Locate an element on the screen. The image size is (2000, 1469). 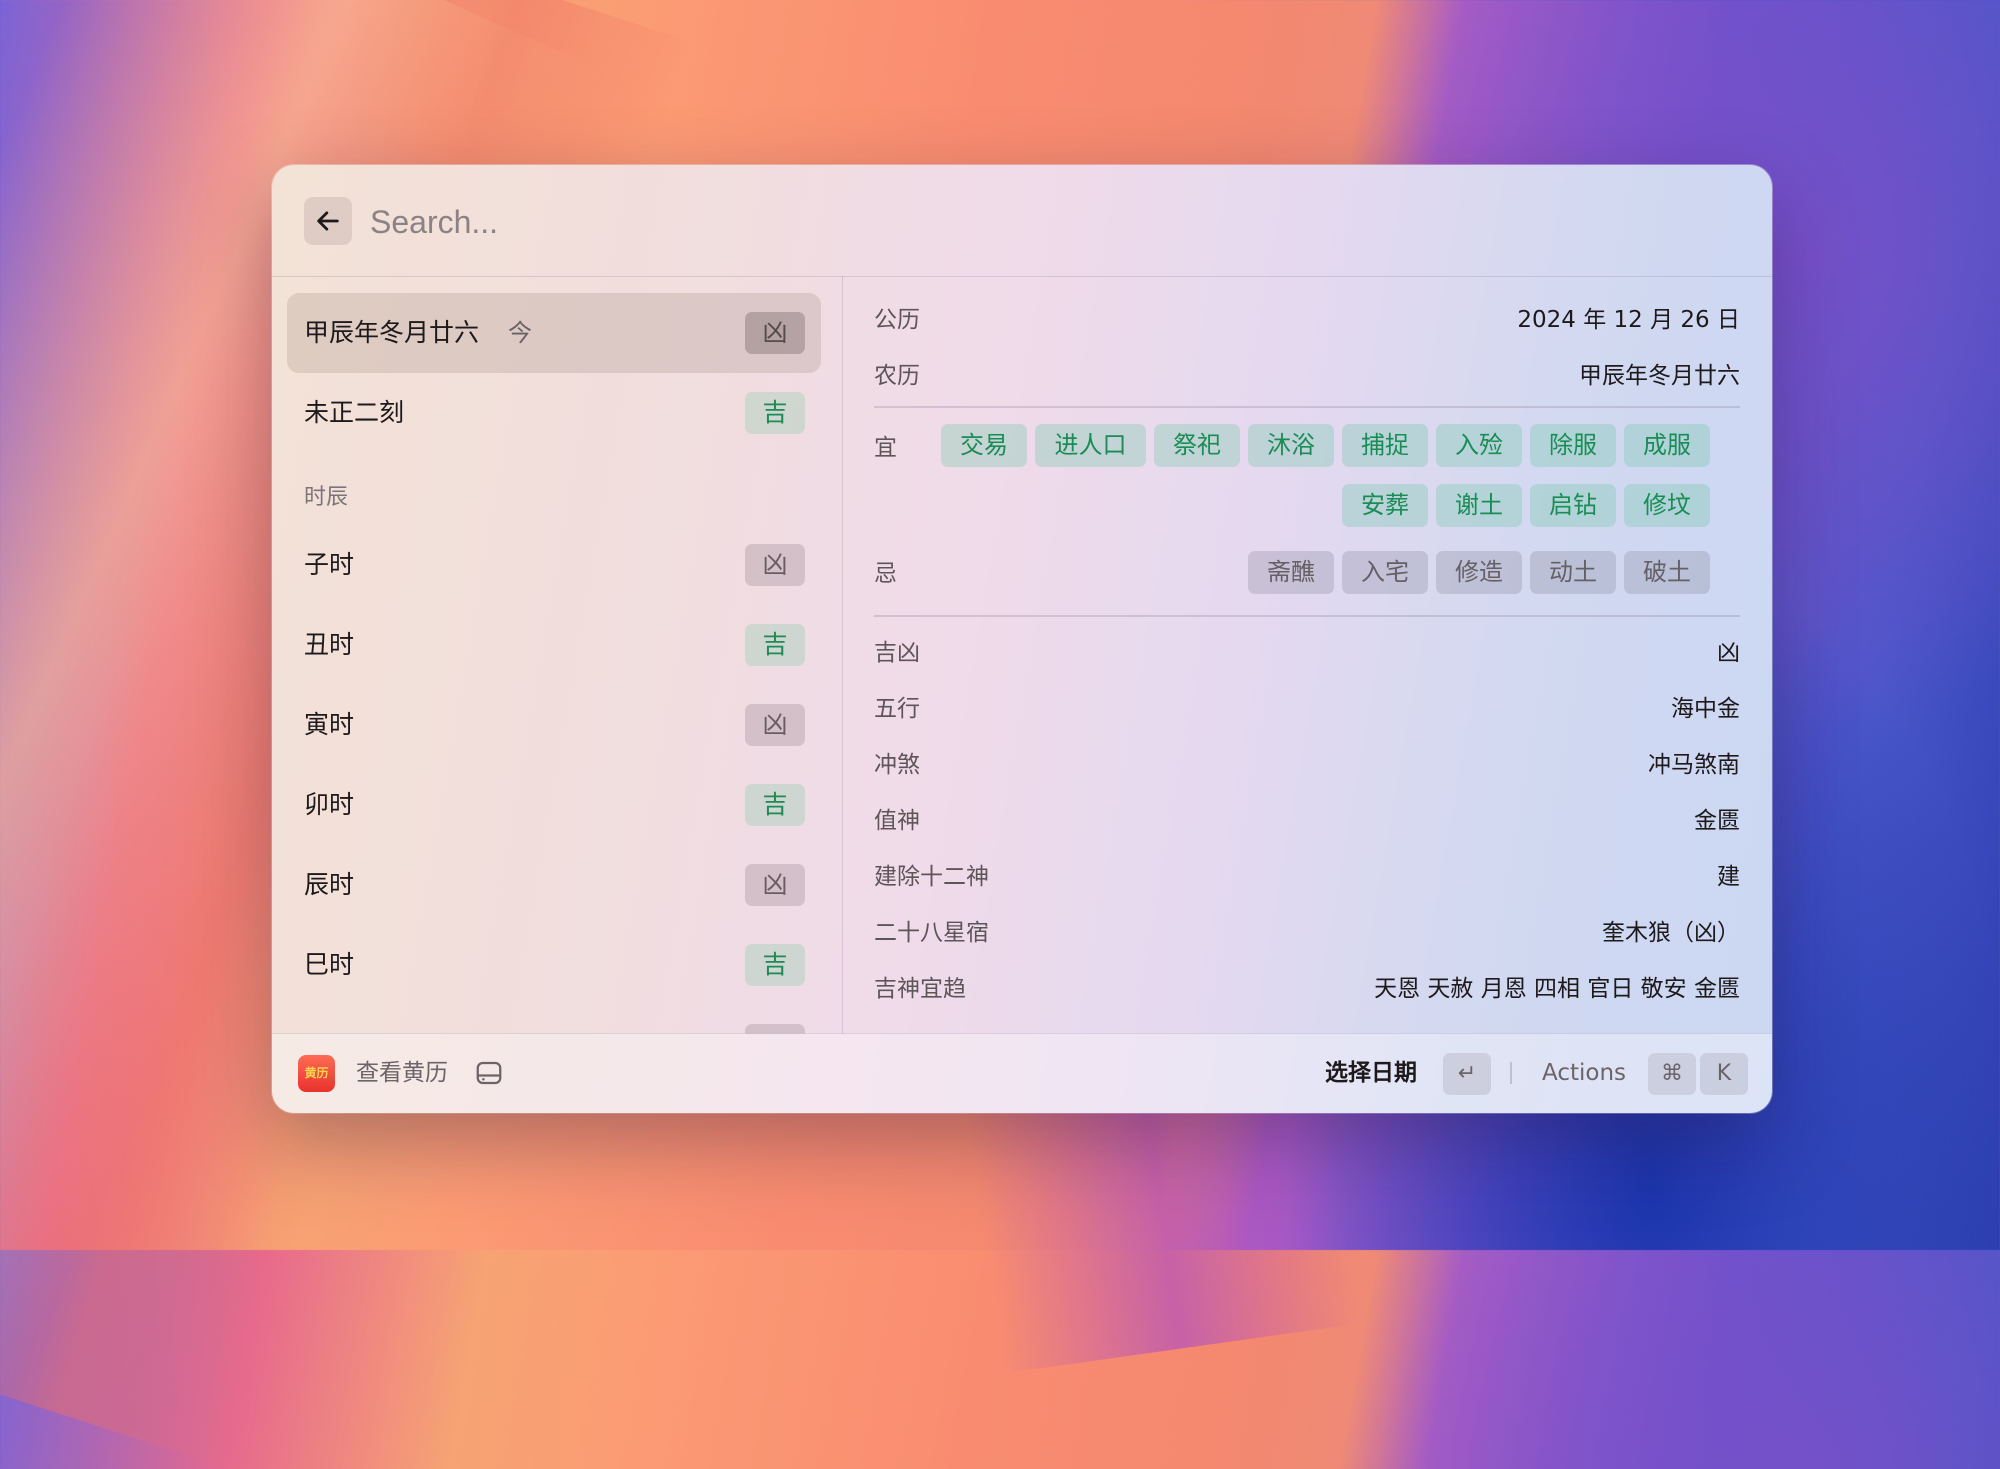
footer-separator is located at coordinates (1511, 1073).